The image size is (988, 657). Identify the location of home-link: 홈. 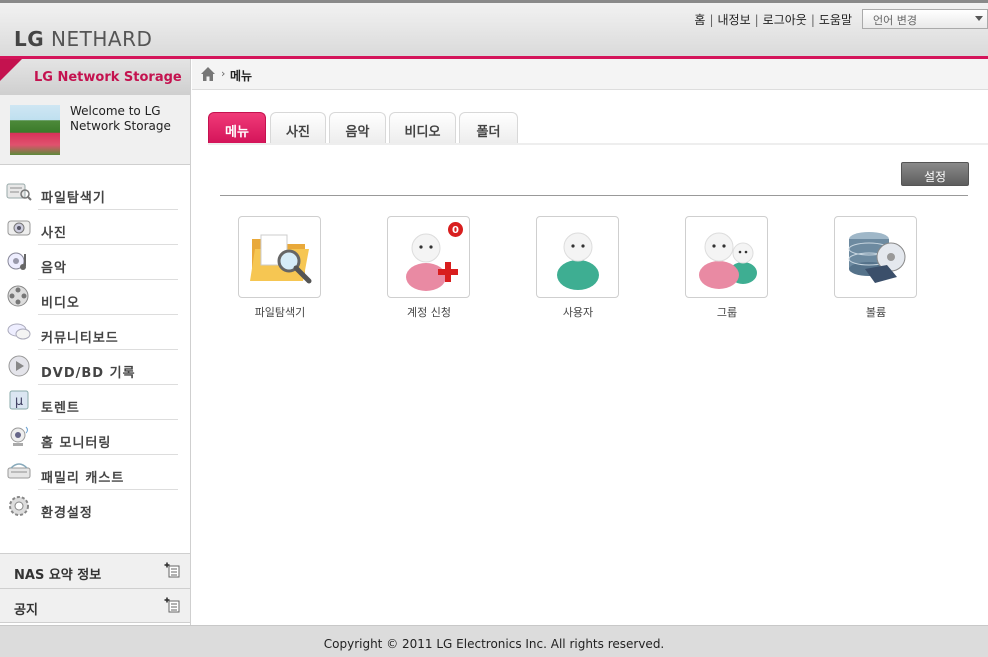
(699, 20).